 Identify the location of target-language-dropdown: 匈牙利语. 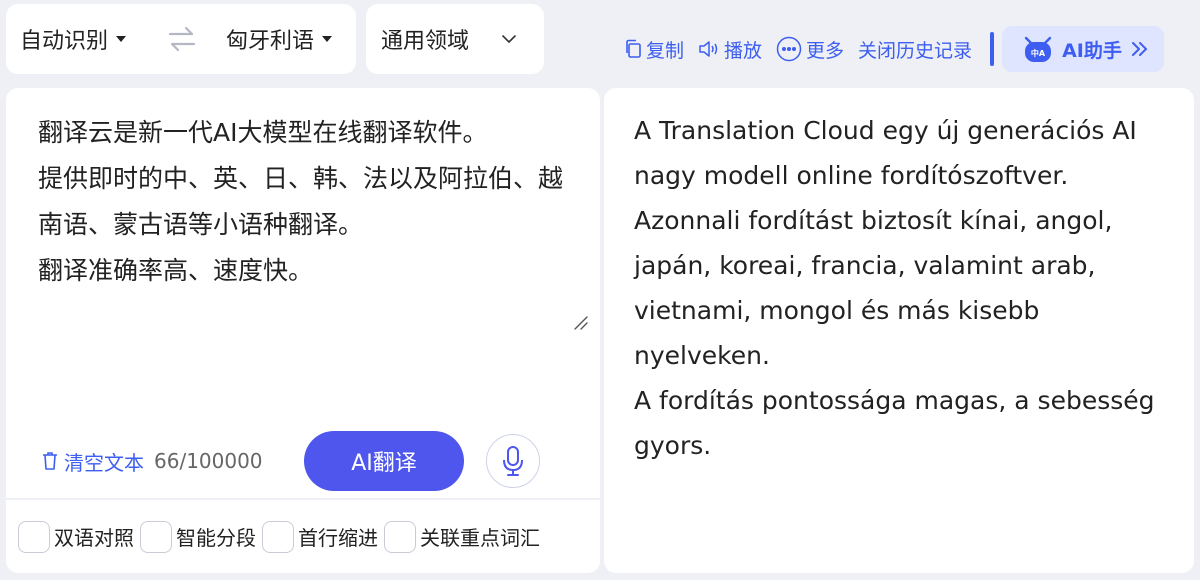
(279, 39).